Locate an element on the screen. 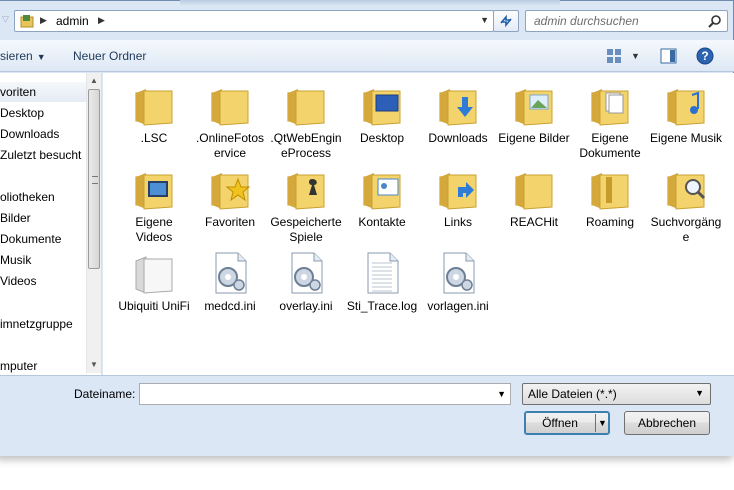  file-item: vorlagen.ini is located at coordinates (458, 281).